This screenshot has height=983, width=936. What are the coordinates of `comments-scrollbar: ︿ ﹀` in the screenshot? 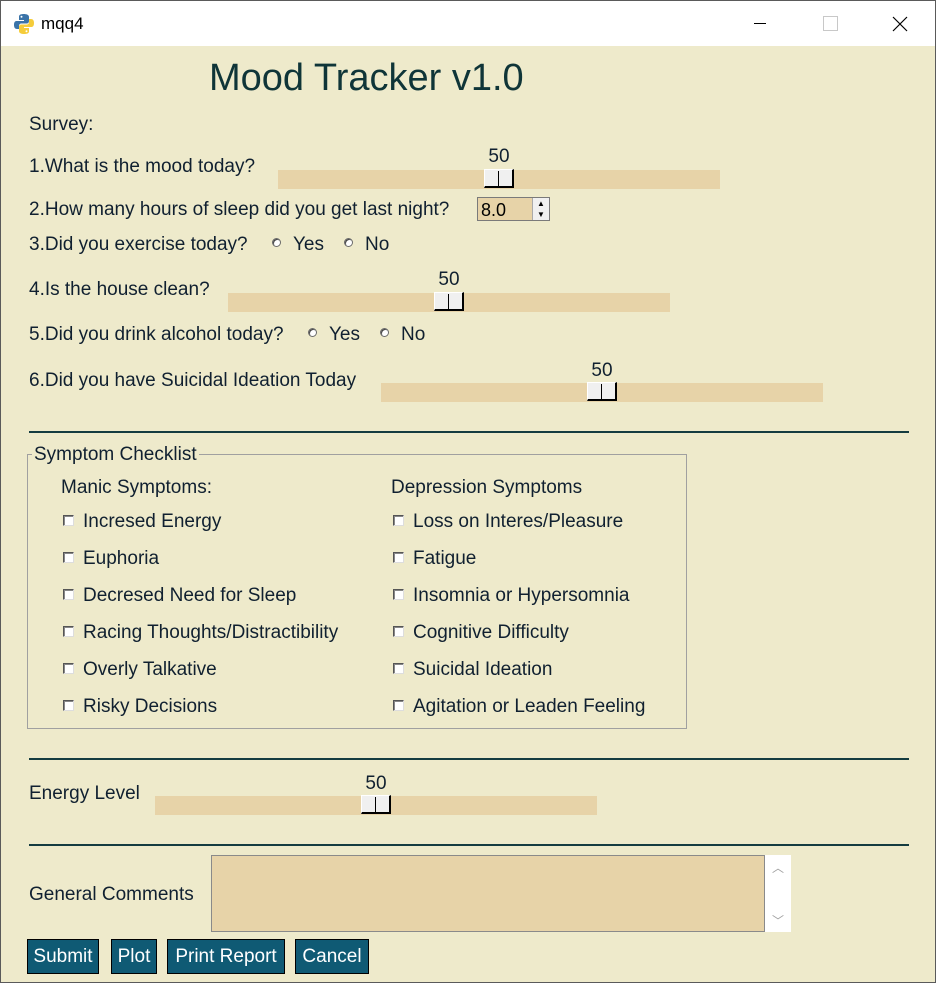 It's located at (778, 893).